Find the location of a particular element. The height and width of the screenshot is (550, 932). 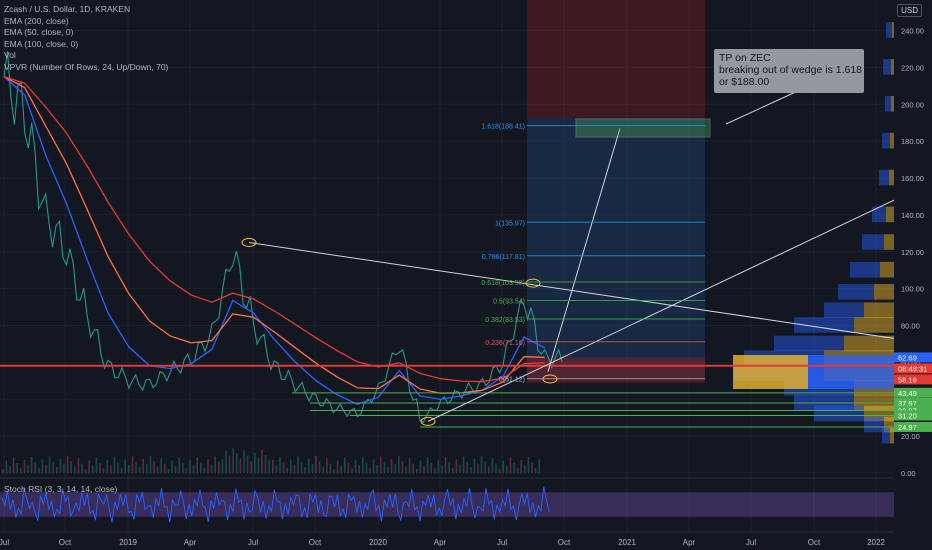

callout-pointer is located at coordinates (763, 107).